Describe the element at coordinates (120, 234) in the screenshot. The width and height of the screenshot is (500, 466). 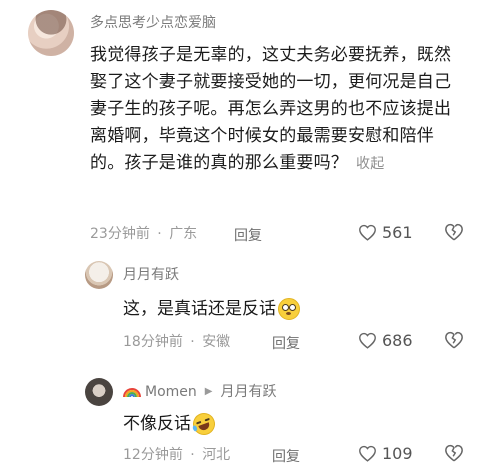
I see `comment-time: 23分钟前` at that location.